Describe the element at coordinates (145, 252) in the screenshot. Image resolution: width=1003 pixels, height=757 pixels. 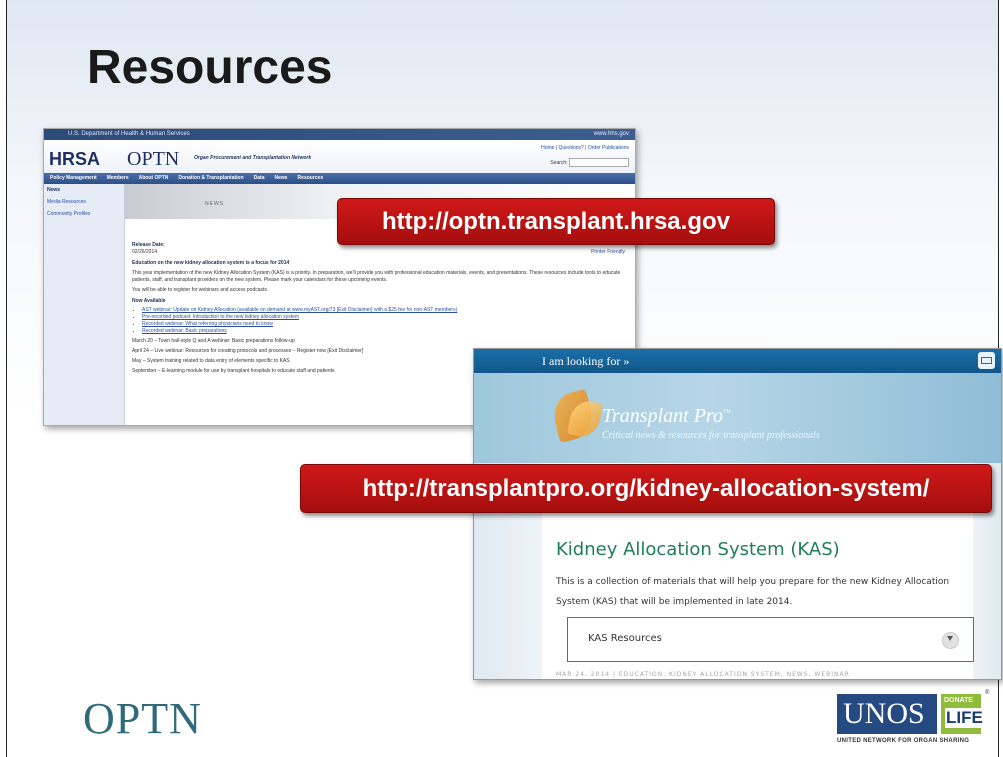
I see `release-date: 02/26/2014` at that location.